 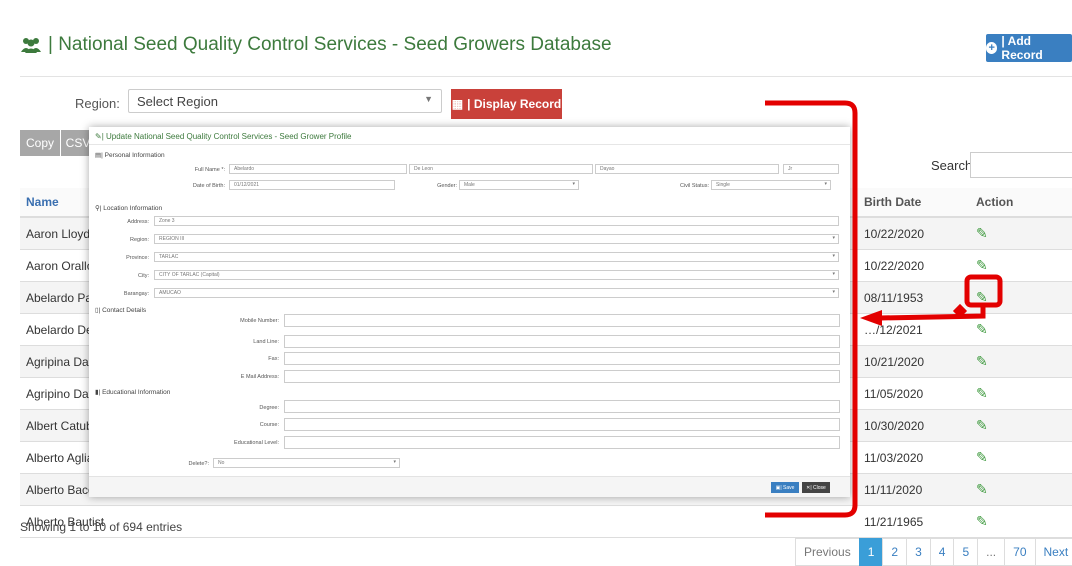 I want to click on annotation-arrowhead, so click(x=871, y=318).